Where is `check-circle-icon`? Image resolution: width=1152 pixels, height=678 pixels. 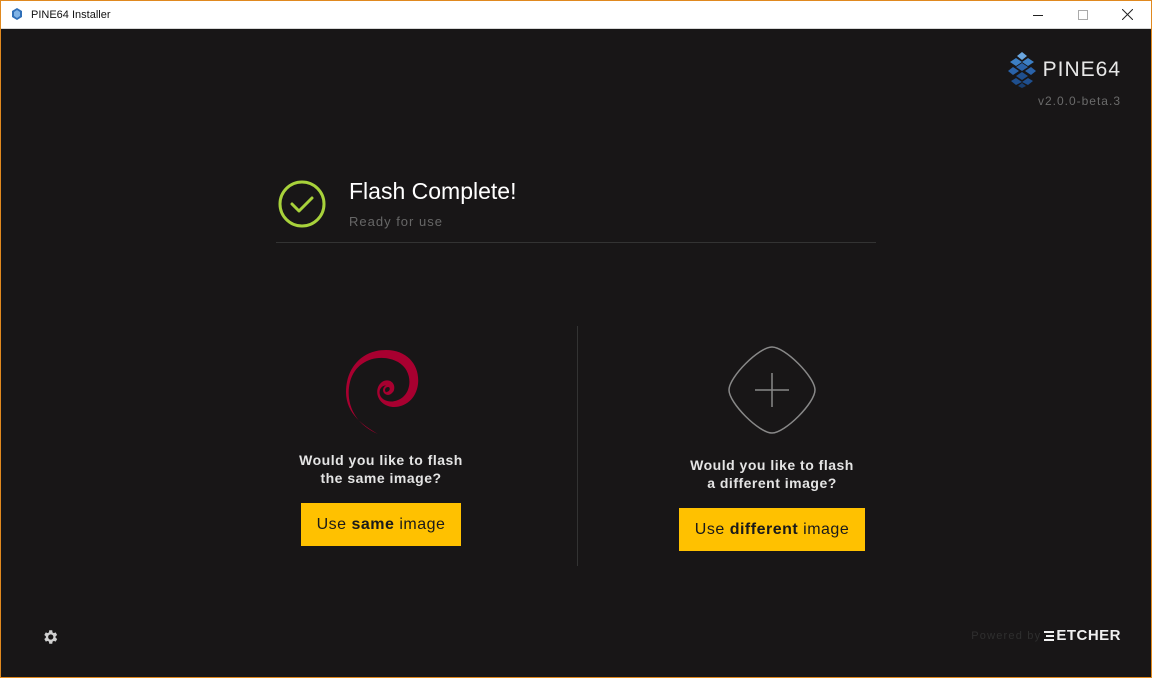
check-circle-icon is located at coordinates (302, 204).